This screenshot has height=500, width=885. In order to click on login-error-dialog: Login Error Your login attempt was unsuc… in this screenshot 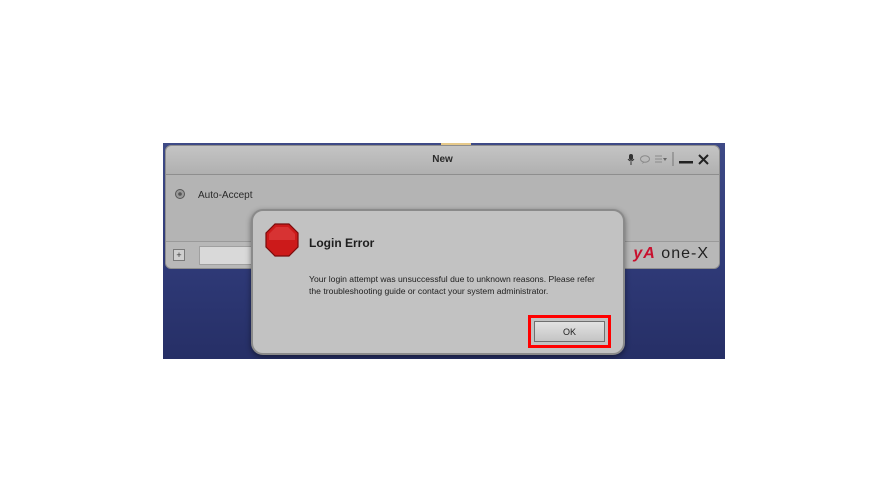, I will do `click(438, 282)`.